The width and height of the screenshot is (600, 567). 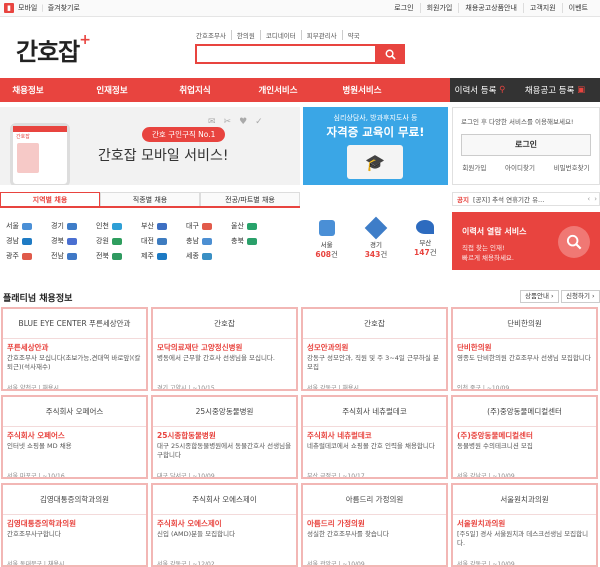 What do you see at coordinates (74, 543) in the screenshot?
I see `job-description: 간호조무사구합니다` at bounding box center [74, 543].